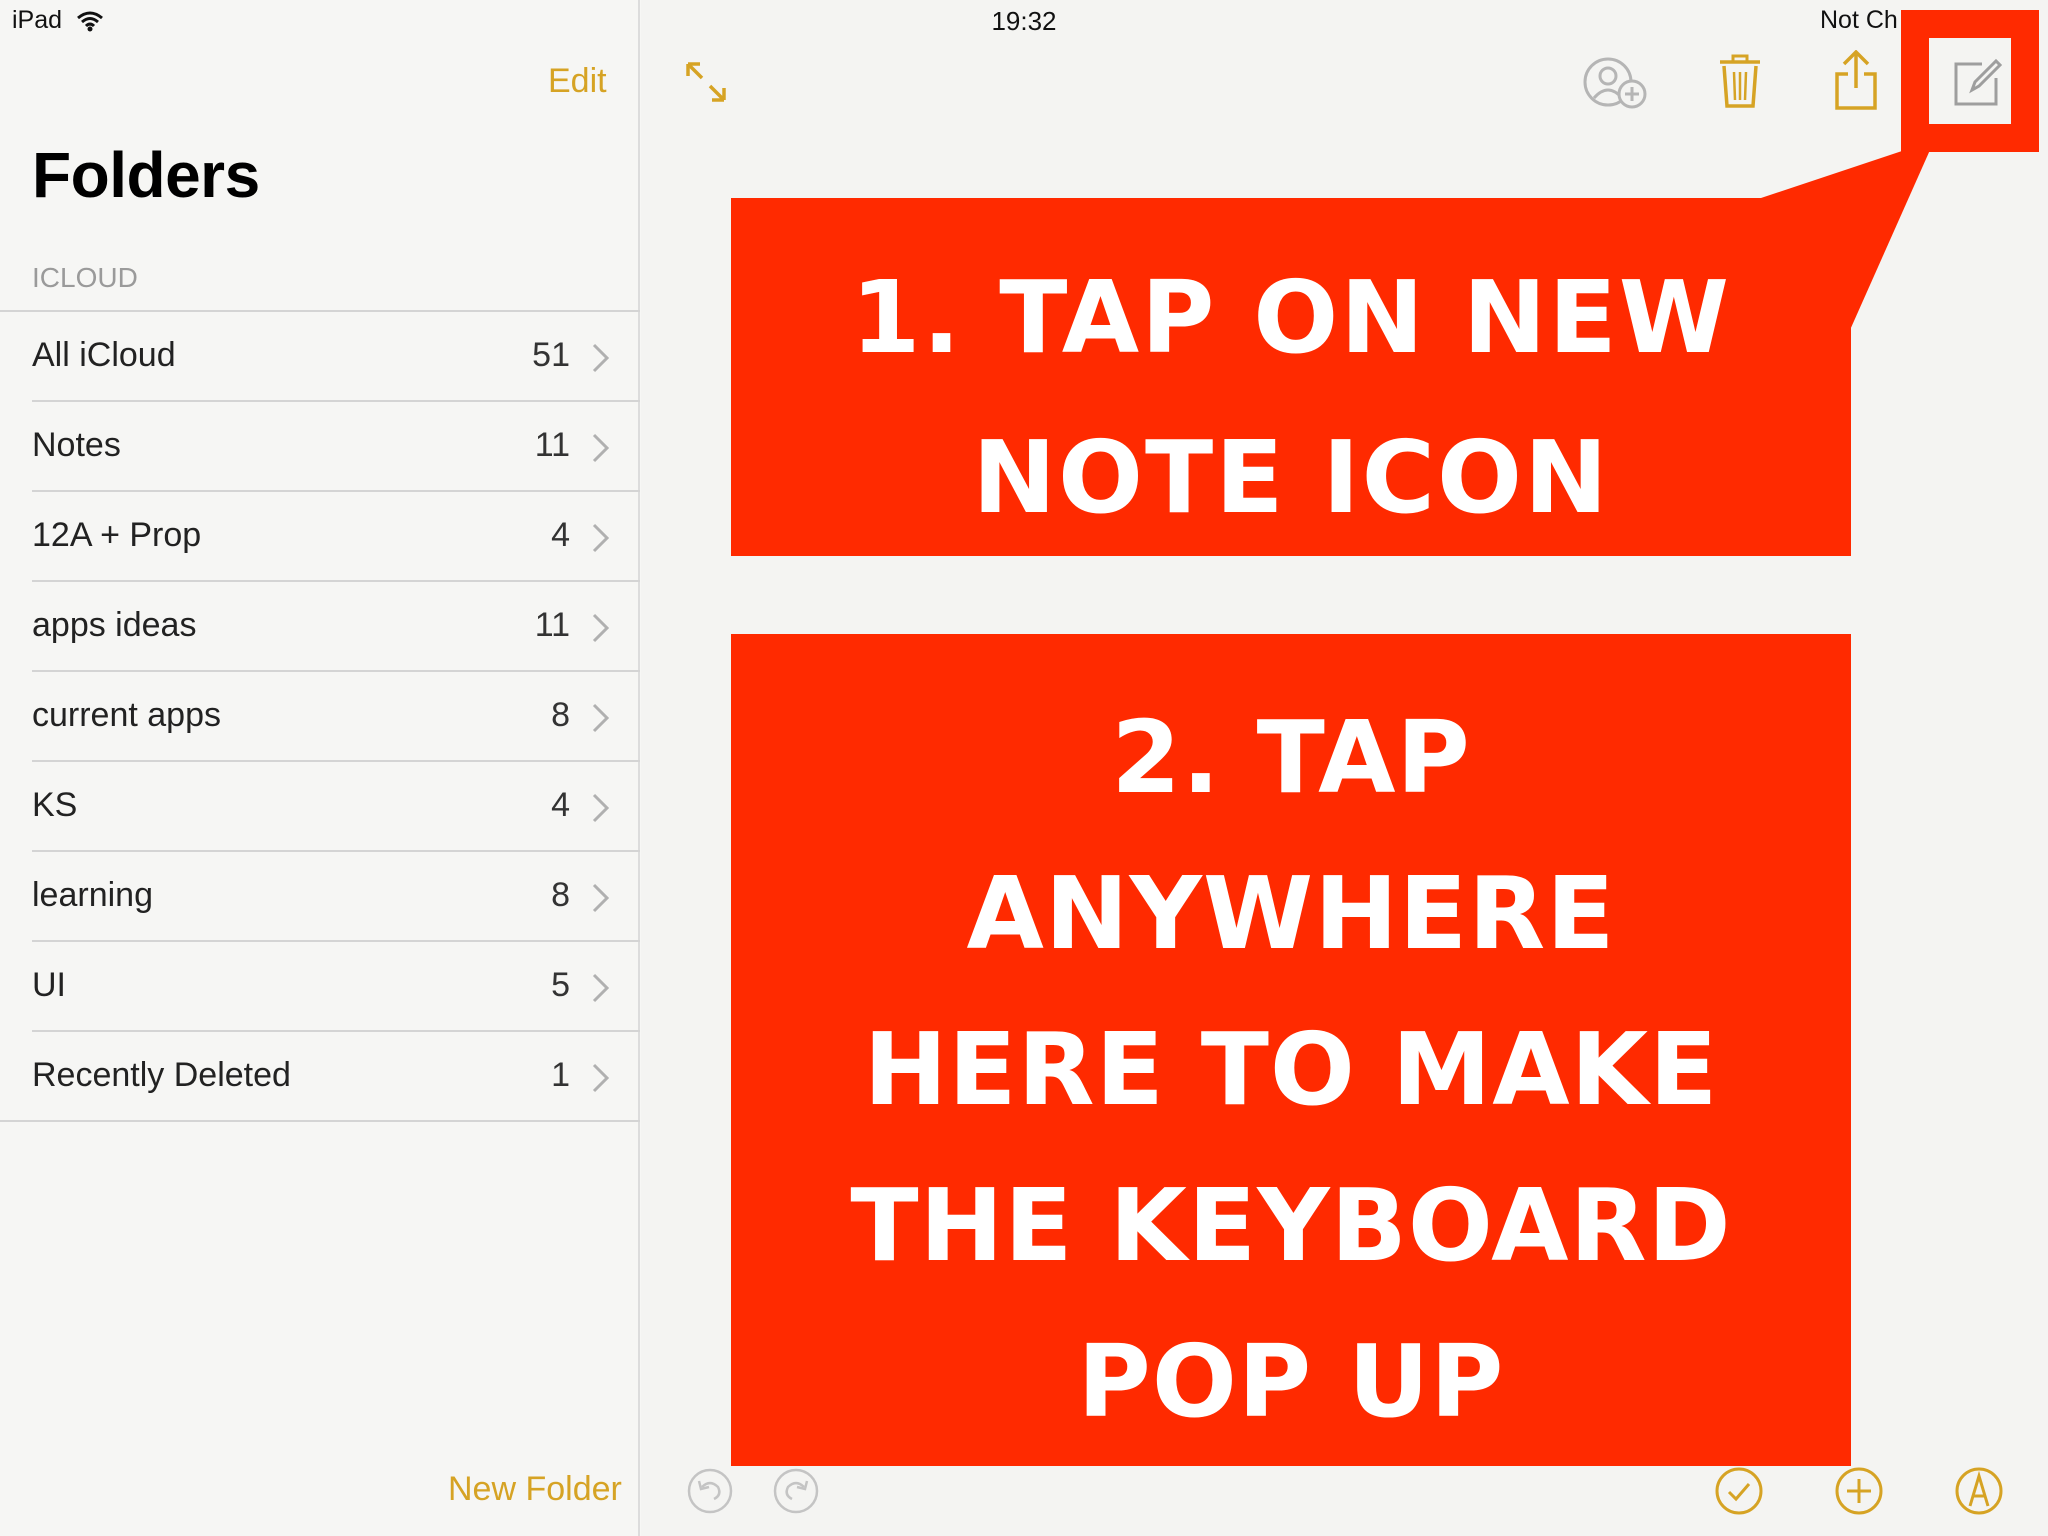  I want to click on callout-text: 2. TAP, so click(1291, 757).